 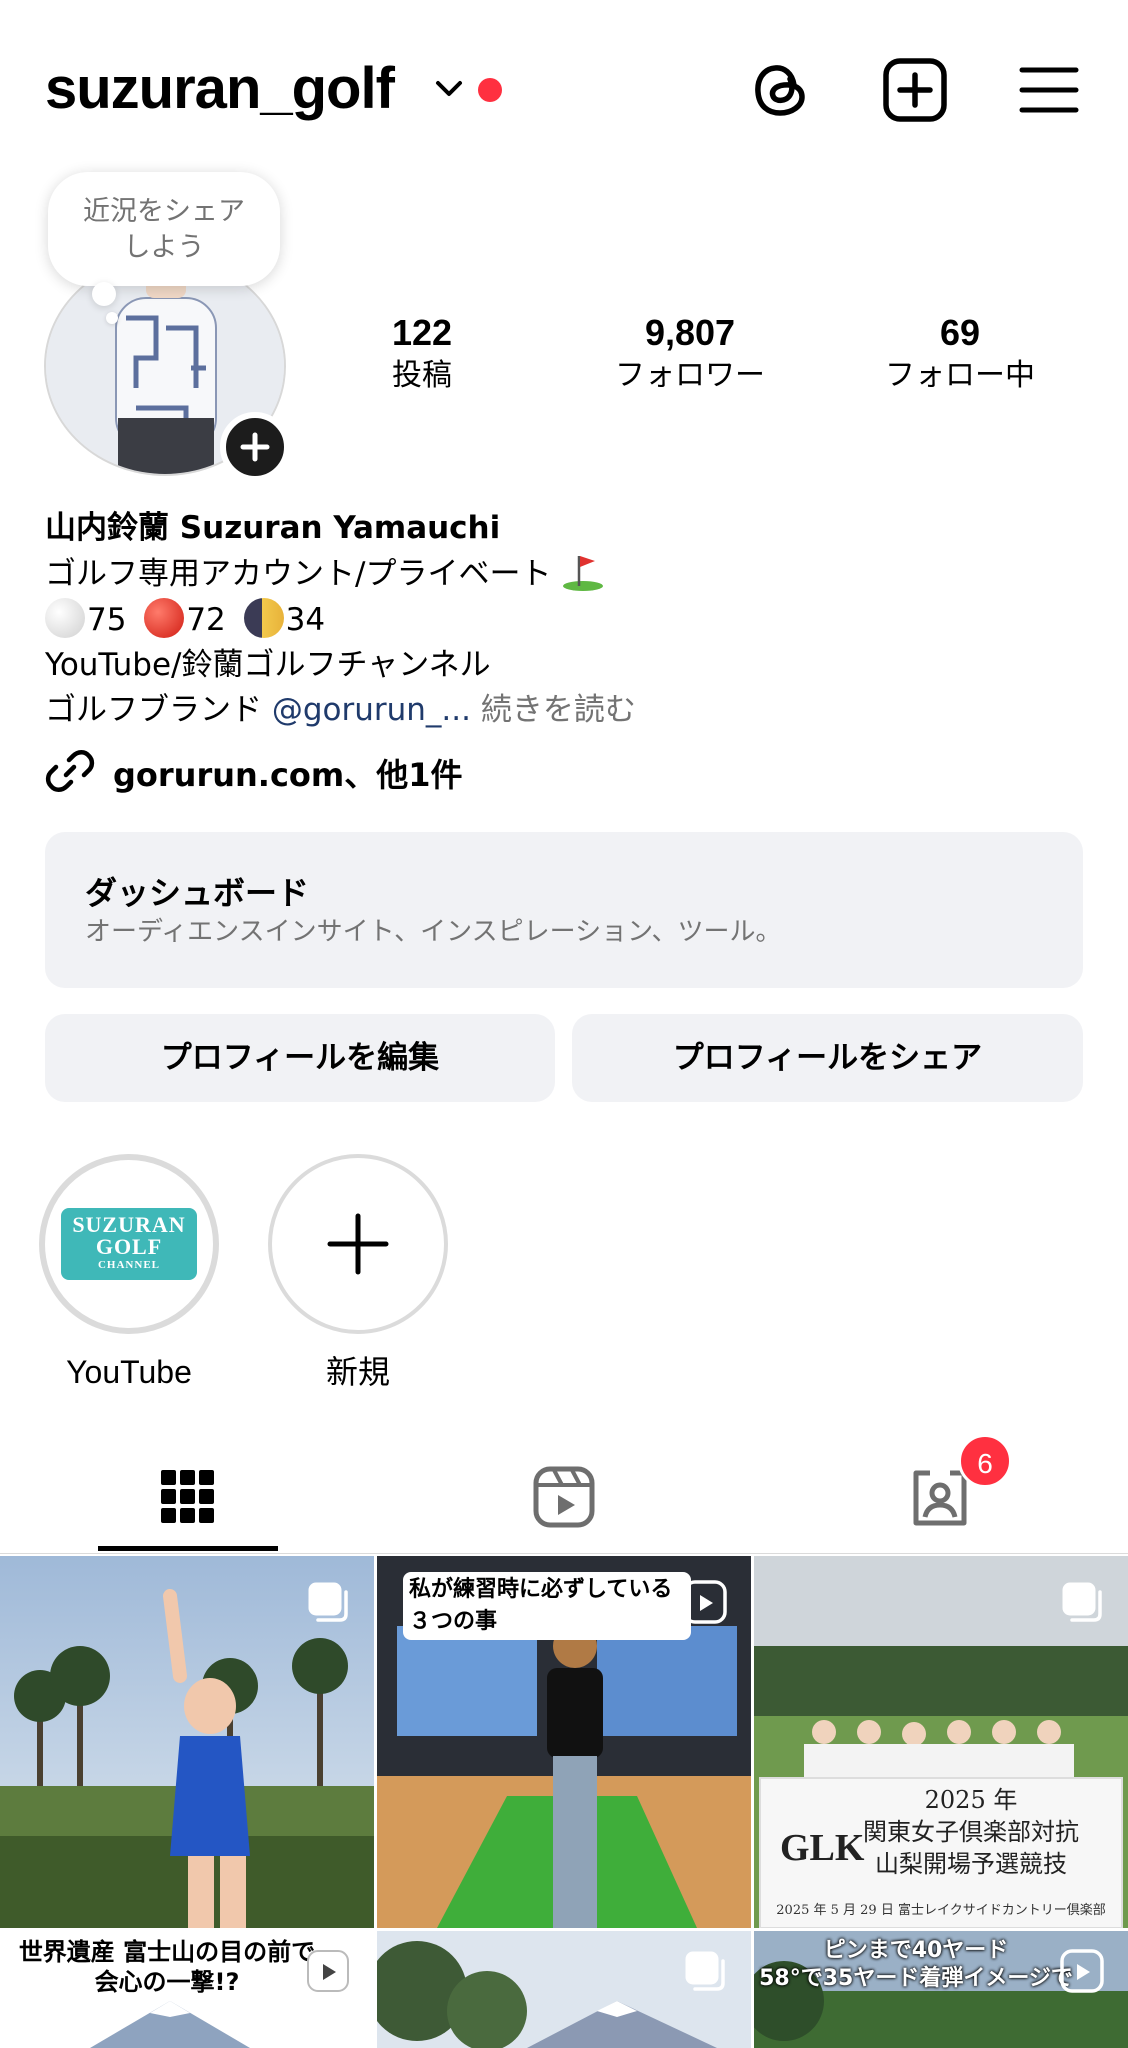 I want to click on following-count-label: フォロー中, so click(x=960, y=375).